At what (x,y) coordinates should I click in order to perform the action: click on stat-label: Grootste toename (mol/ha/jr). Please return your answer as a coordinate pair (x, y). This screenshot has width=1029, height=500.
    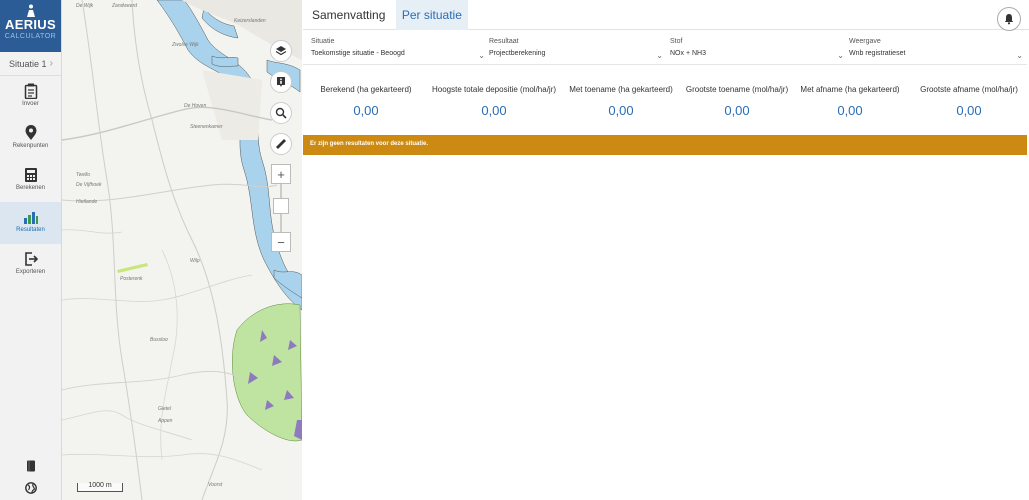
    Looking at the image, I should click on (737, 89).